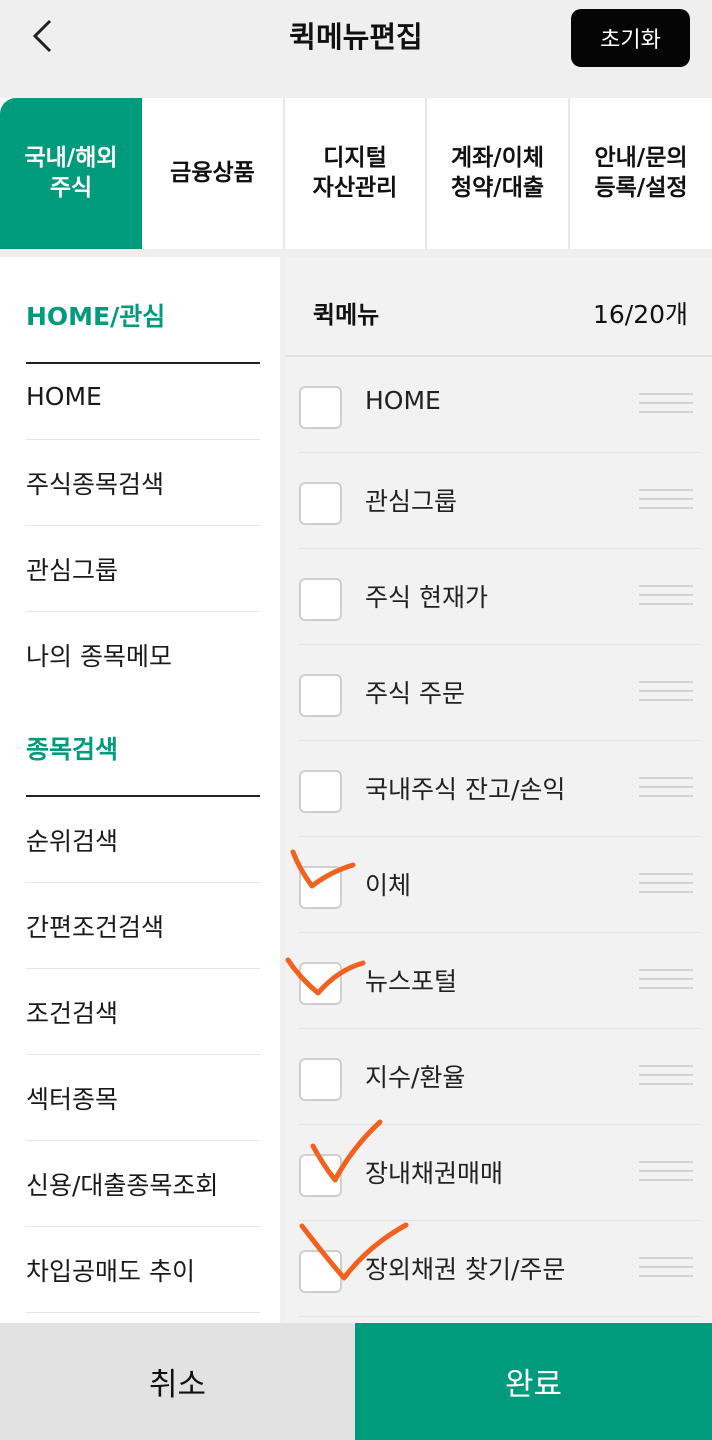 The image size is (712, 1440). What do you see at coordinates (641, 187) in the screenshot?
I see `tab-label-line2: 등록/설정` at bounding box center [641, 187].